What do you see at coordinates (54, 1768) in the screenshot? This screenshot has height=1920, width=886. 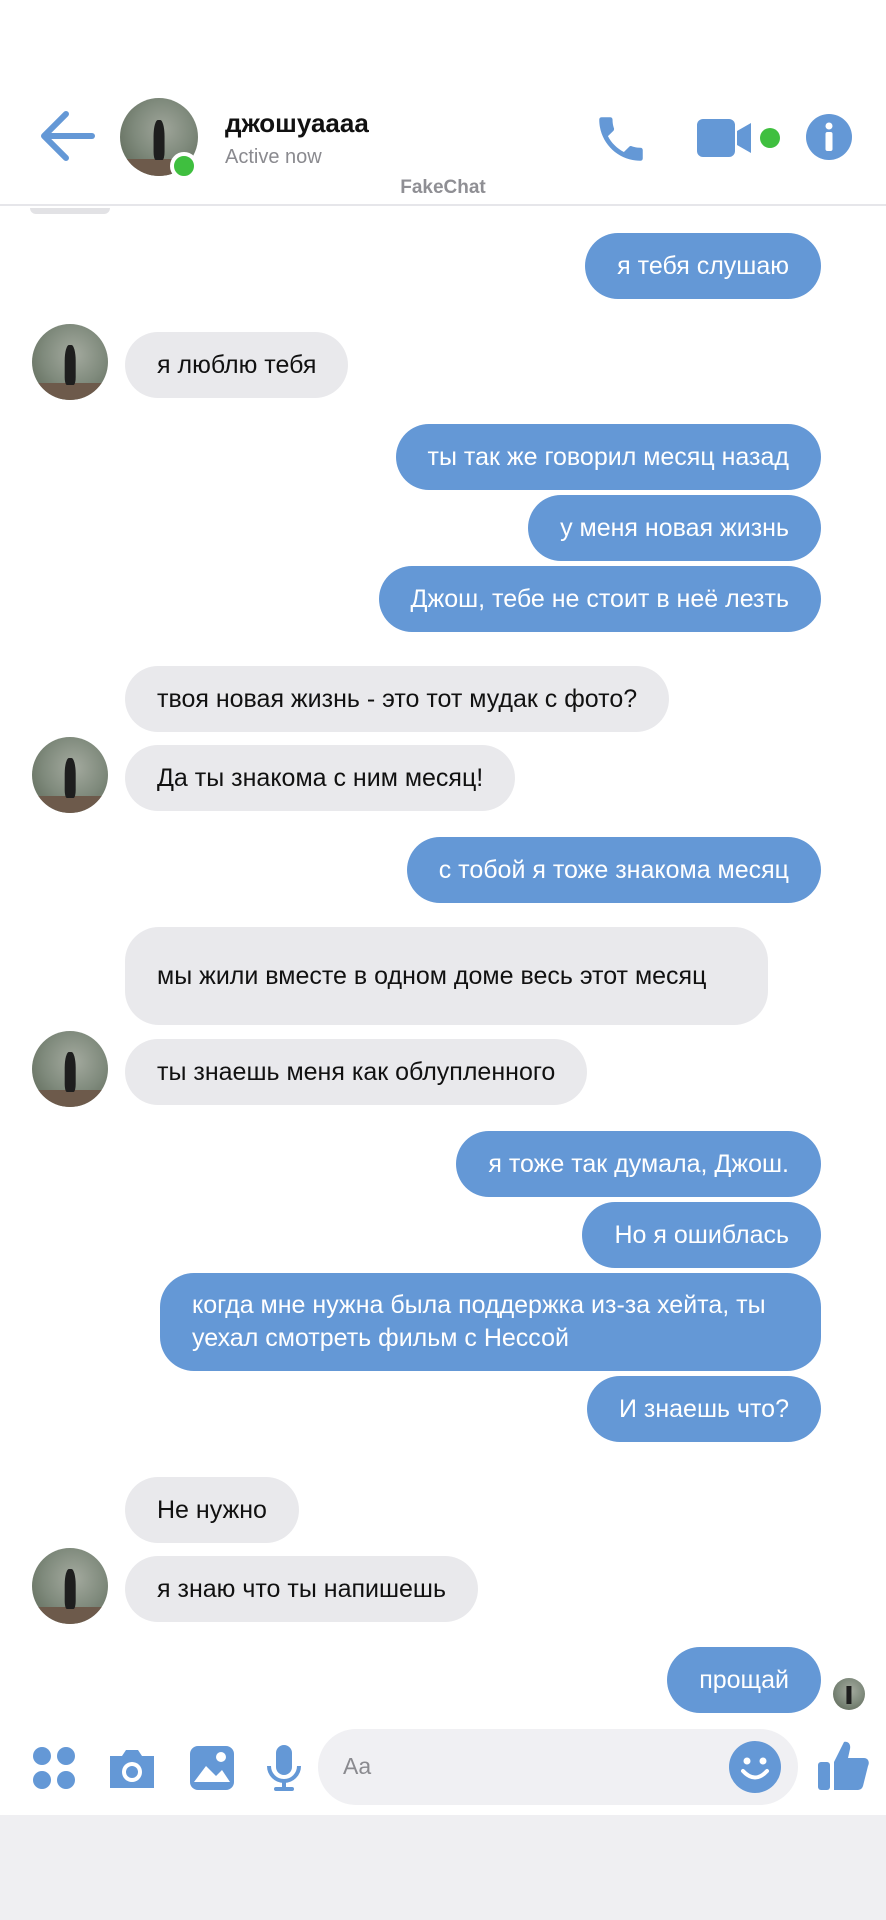 I see `apps-icon` at bounding box center [54, 1768].